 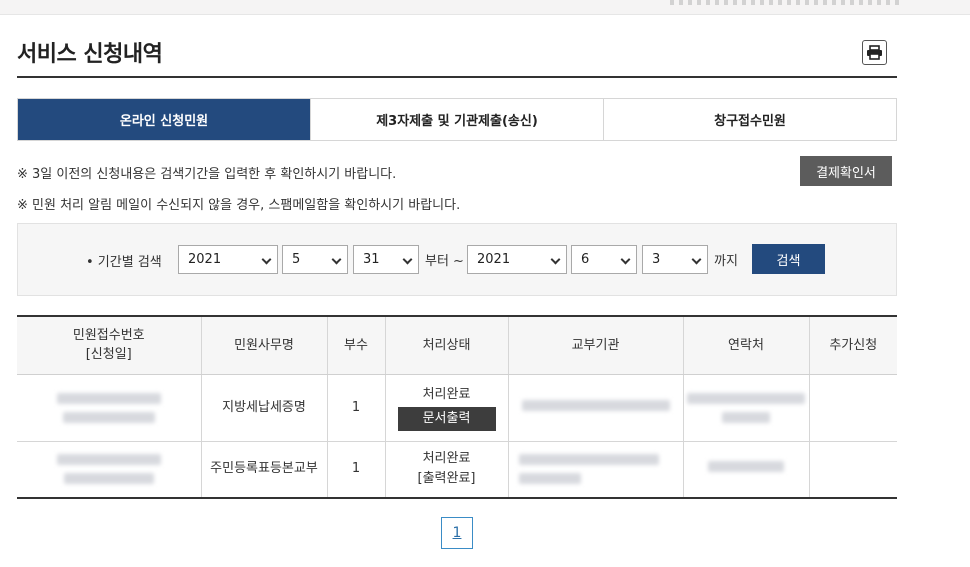 I want to click on cell-status: 처리완료 문서출력, so click(x=447, y=408).